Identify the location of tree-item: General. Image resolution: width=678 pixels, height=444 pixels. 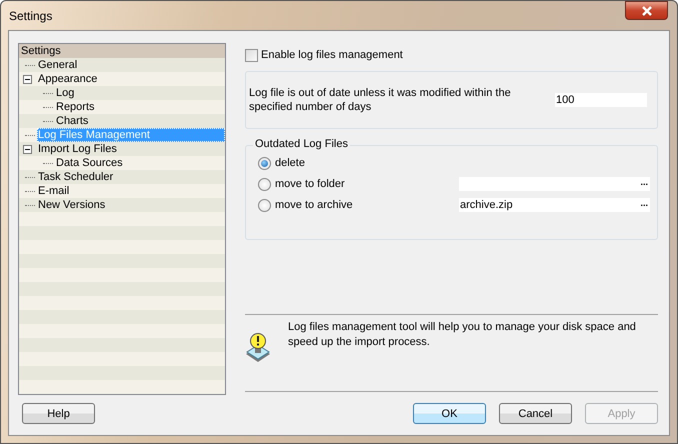
(57, 65).